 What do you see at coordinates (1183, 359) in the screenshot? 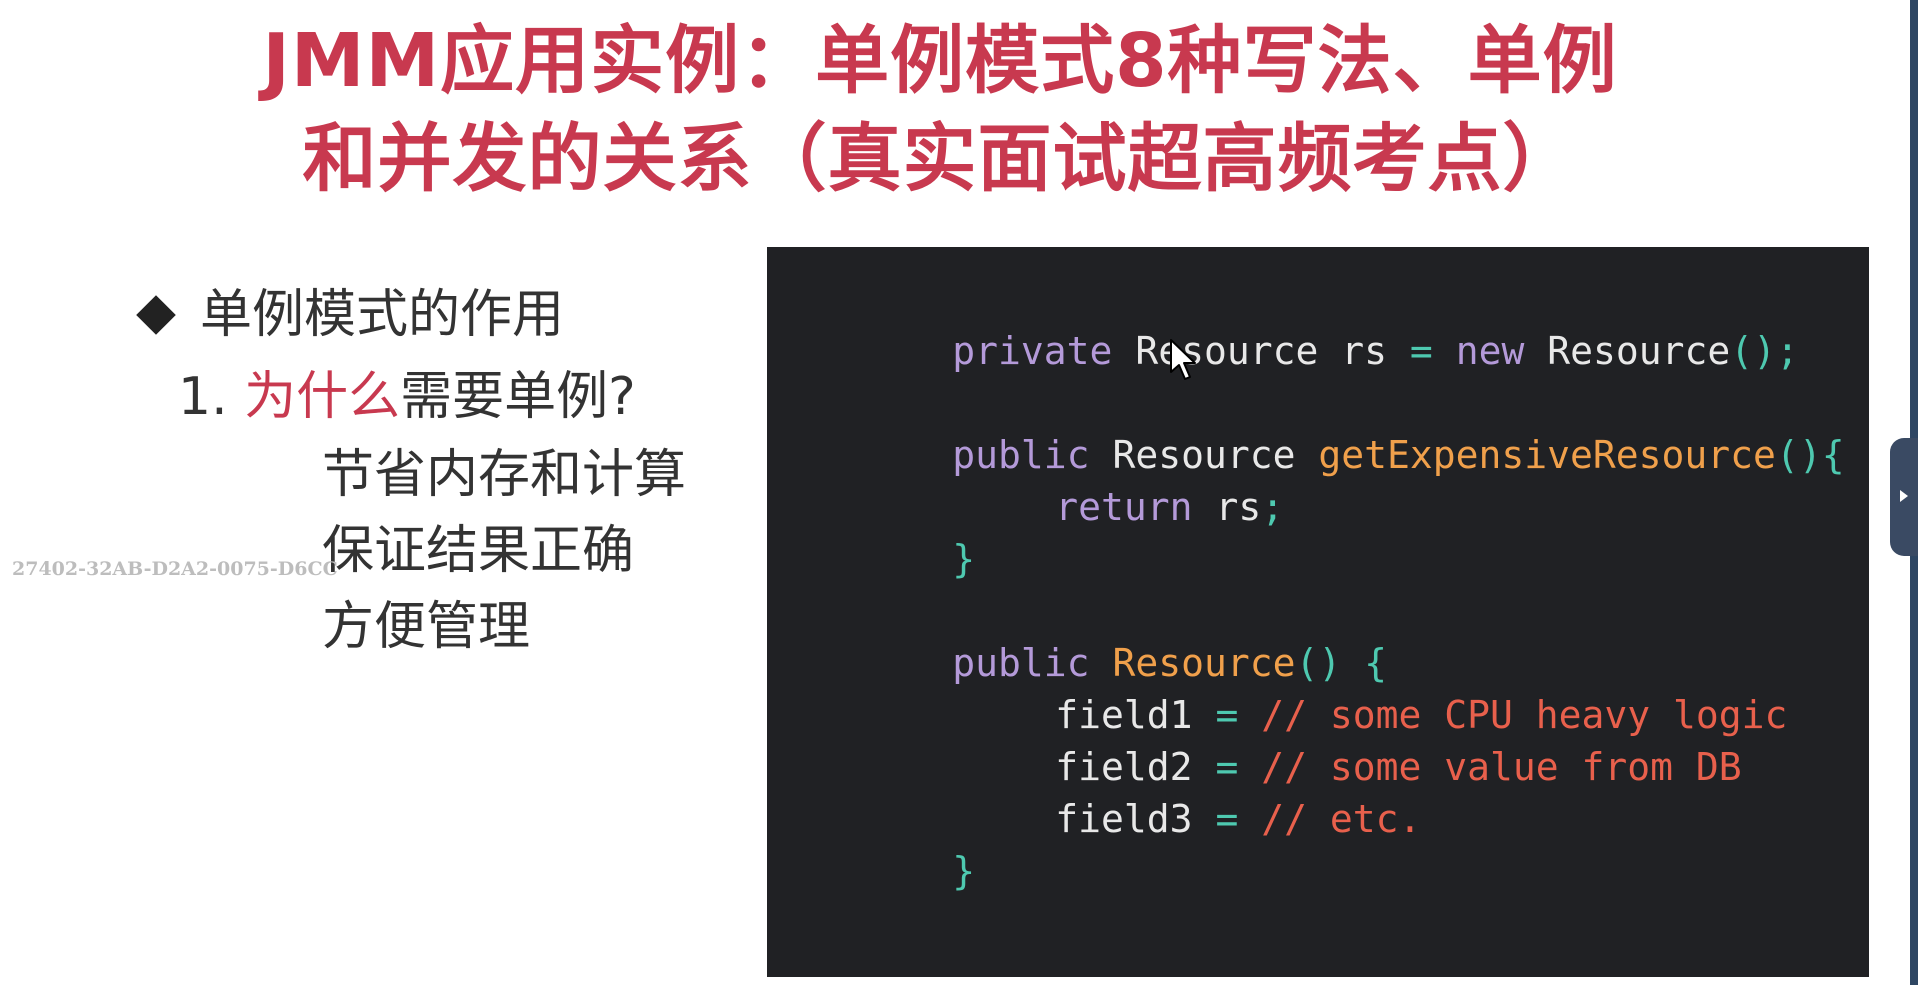
I see `mouse-pointer-icon` at bounding box center [1183, 359].